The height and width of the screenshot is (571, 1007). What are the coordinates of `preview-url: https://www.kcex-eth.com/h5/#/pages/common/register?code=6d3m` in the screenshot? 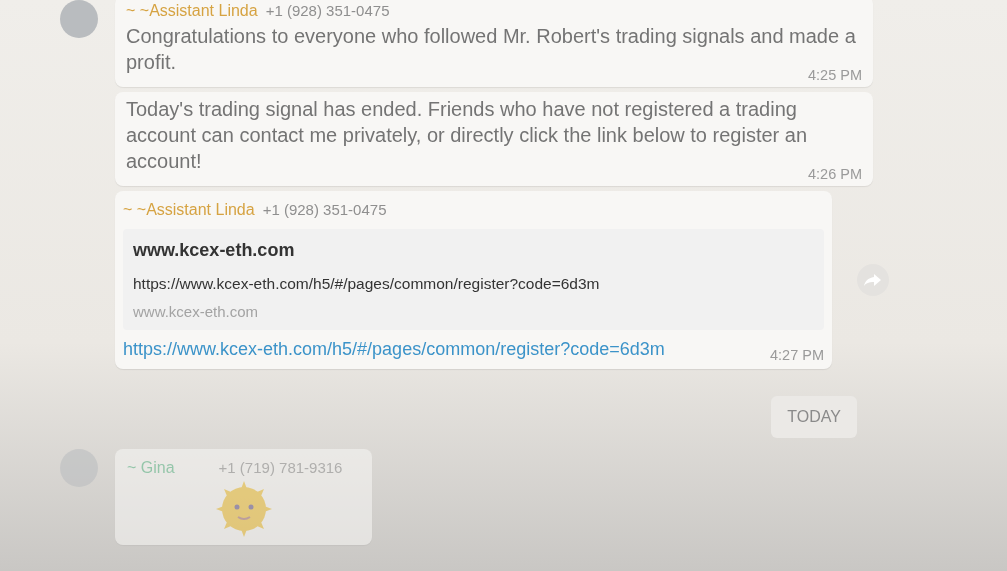 It's located at (367, 284).